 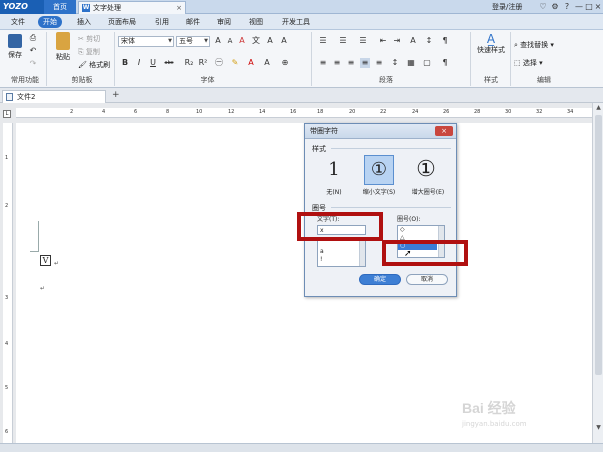 What do you see at coordinates (193, 22) in the screenshot?
I see `menu-mailings: 邮件` at bounding box center [193, 22].